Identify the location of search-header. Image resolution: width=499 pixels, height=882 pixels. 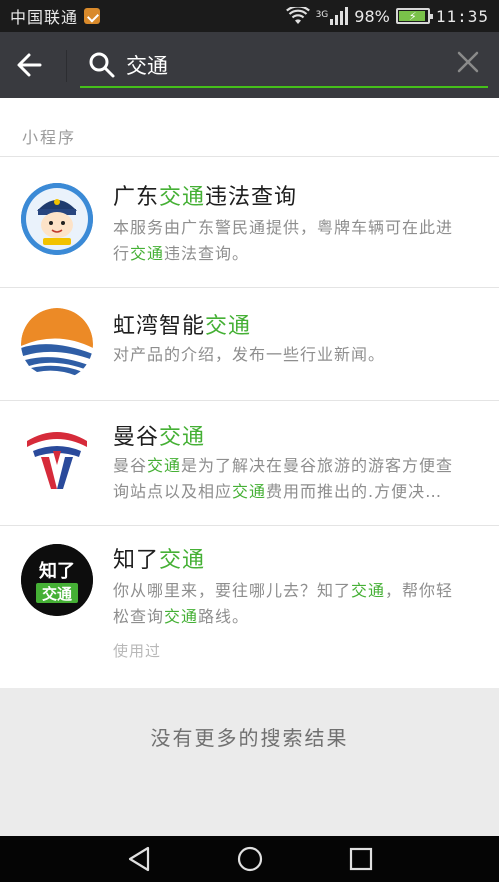
(249, 65).